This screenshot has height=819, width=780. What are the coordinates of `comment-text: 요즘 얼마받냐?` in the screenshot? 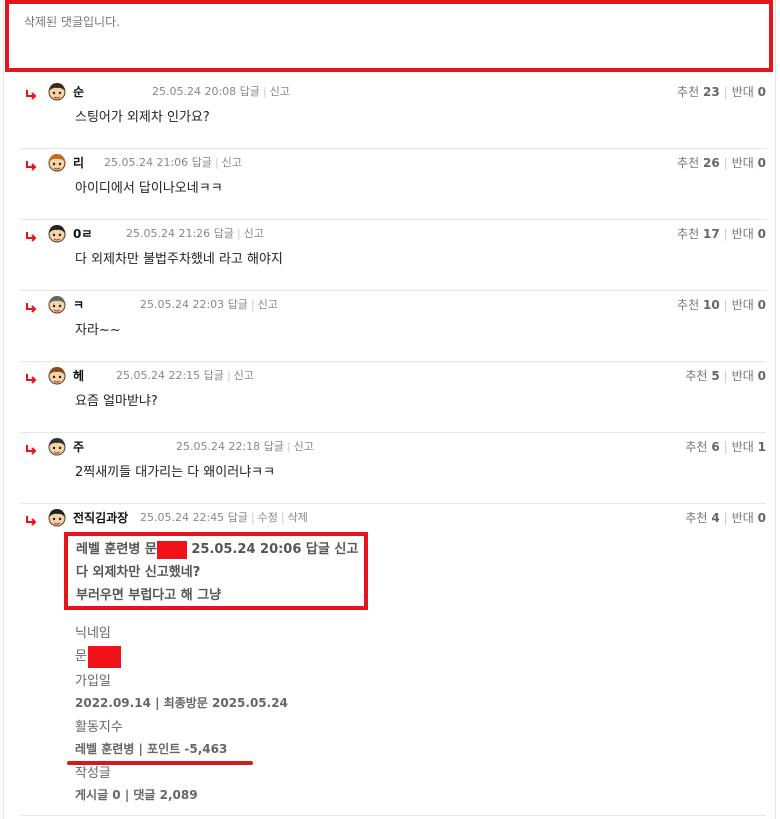 It's located at (116, 401).